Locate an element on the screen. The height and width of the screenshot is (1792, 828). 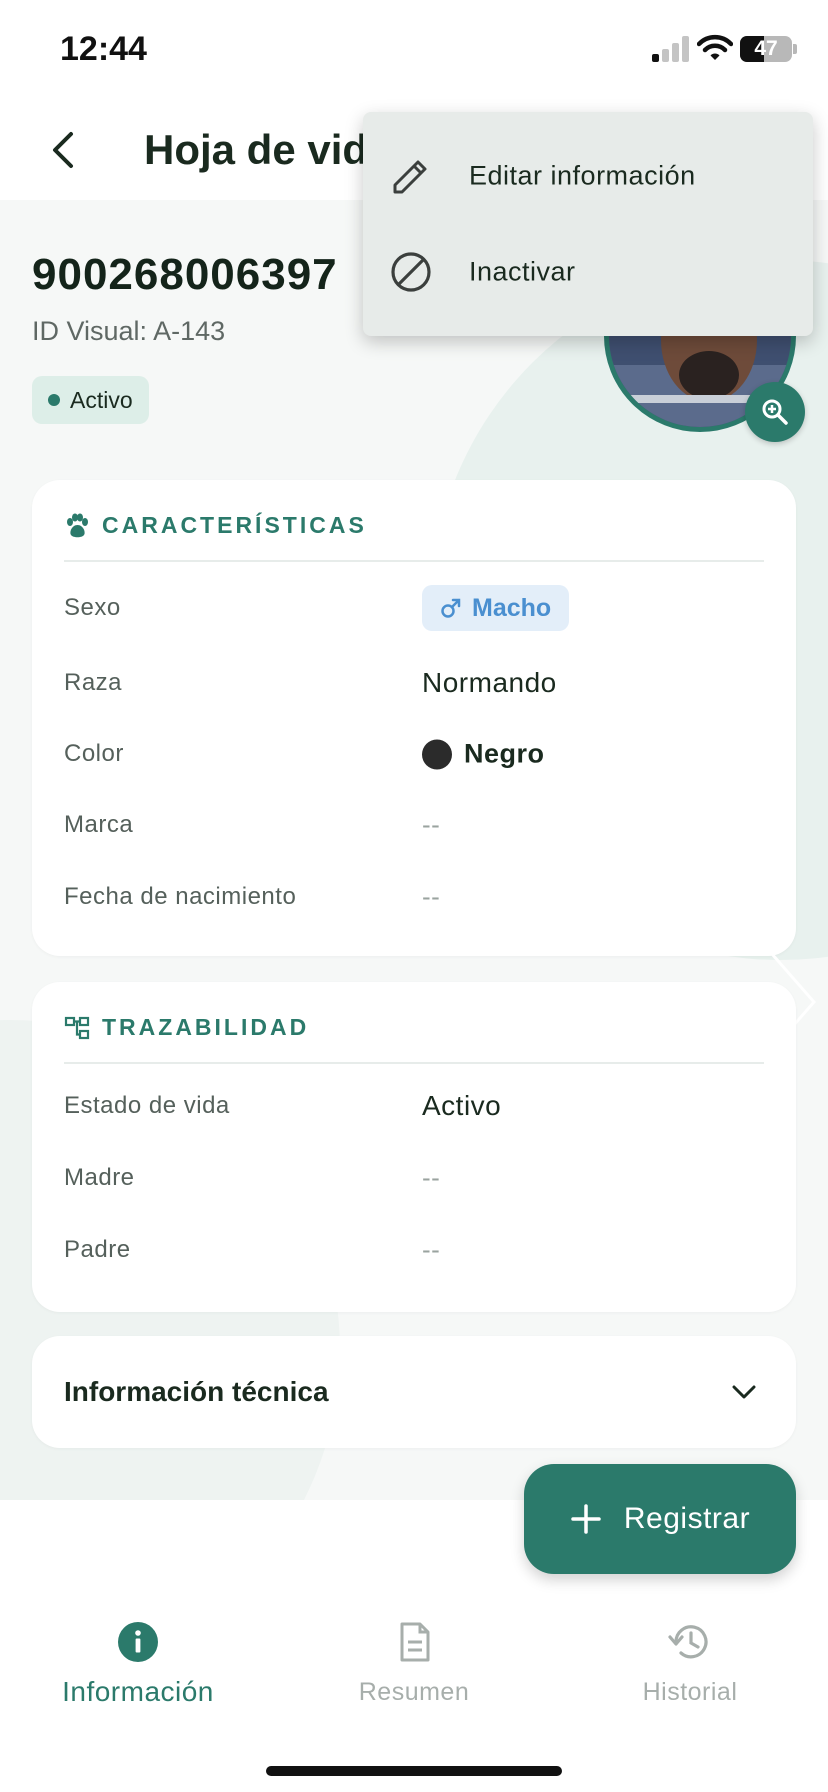
back-button is located at coordinates (62, 150).